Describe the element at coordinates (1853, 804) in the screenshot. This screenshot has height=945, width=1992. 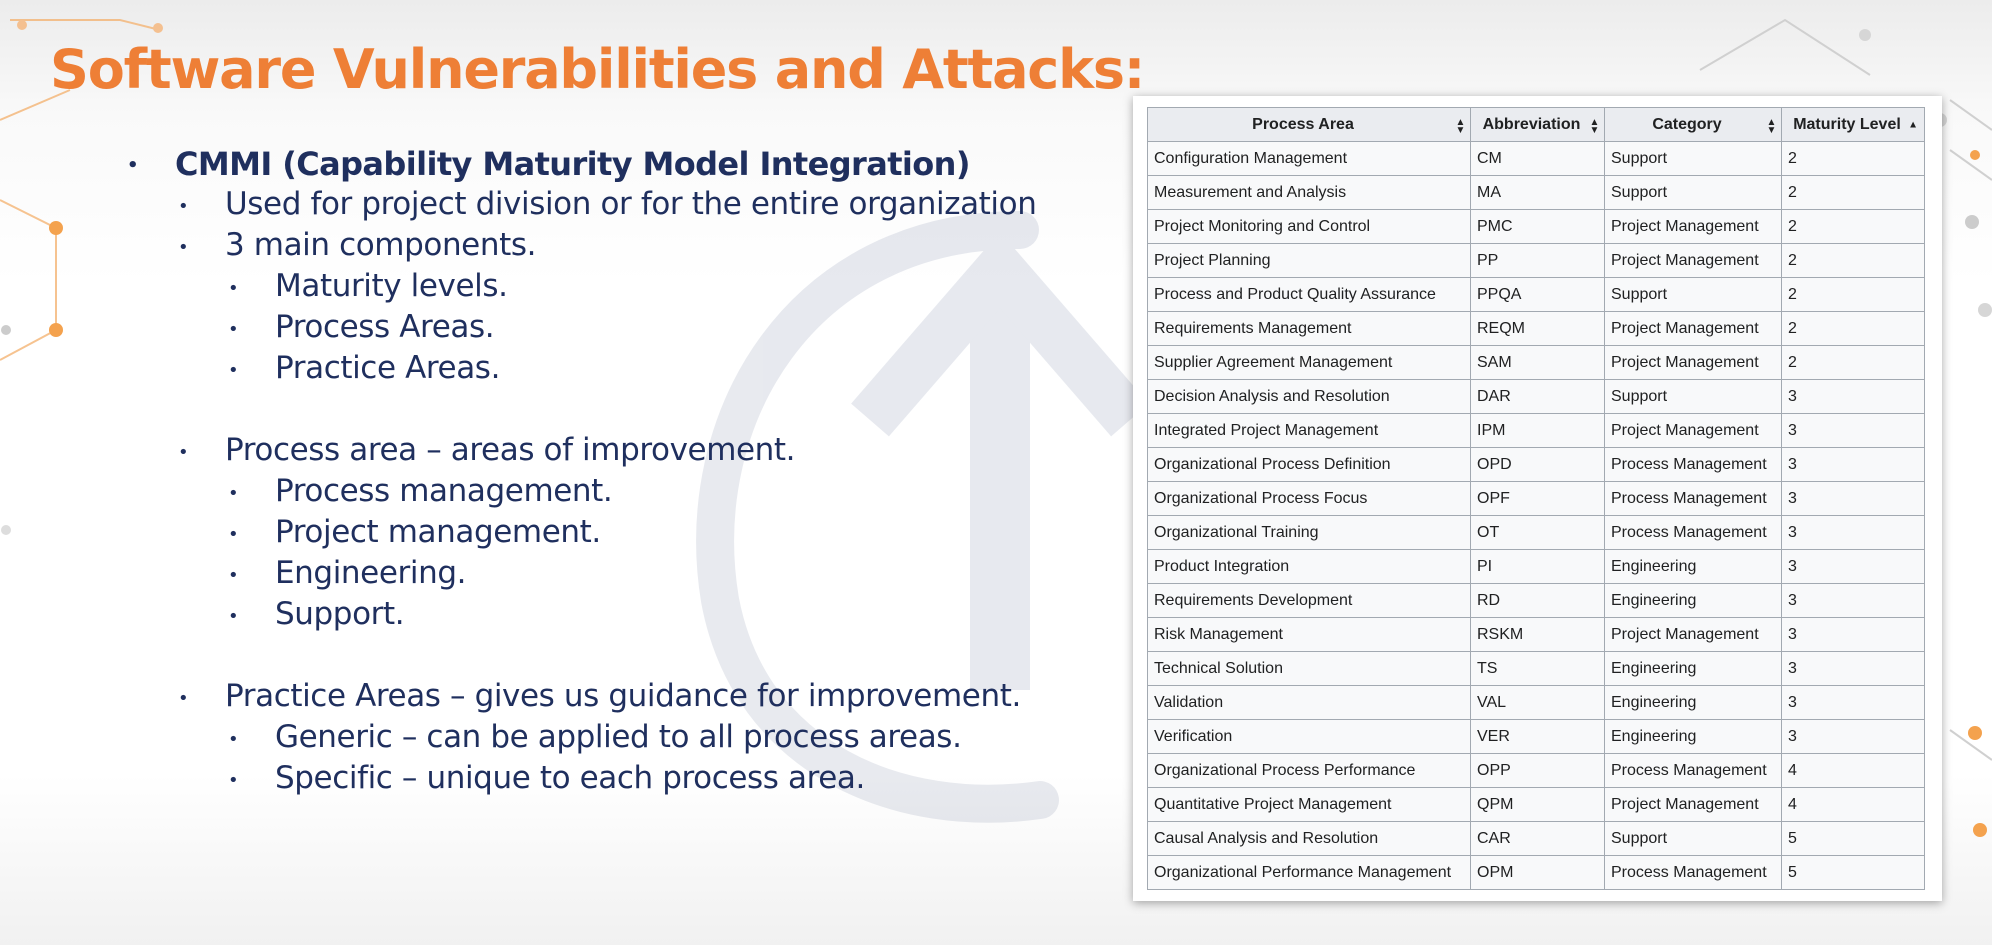
I see `cell-maturity-level: 4` at that location.